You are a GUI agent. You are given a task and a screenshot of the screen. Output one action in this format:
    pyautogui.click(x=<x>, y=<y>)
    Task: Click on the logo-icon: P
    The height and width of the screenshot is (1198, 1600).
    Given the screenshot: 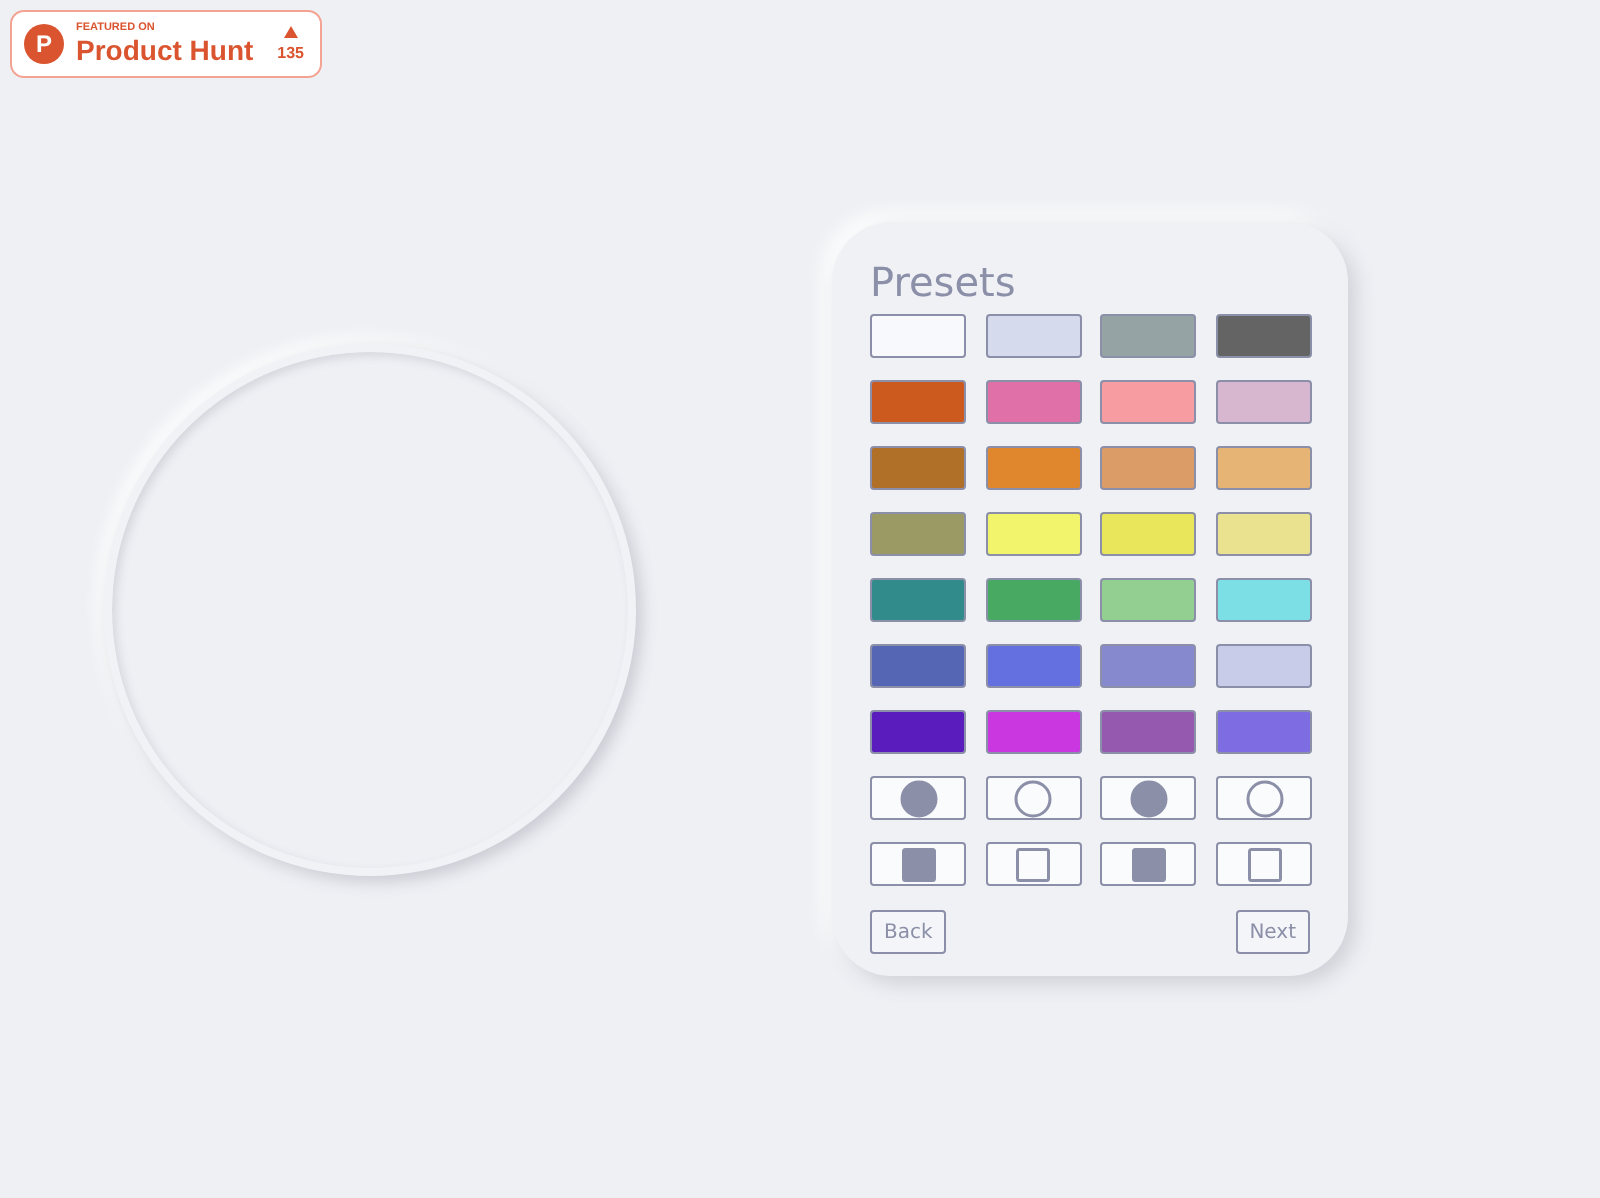 What is the action you would take?
    pyautogui.click(x=44, y=44)
    